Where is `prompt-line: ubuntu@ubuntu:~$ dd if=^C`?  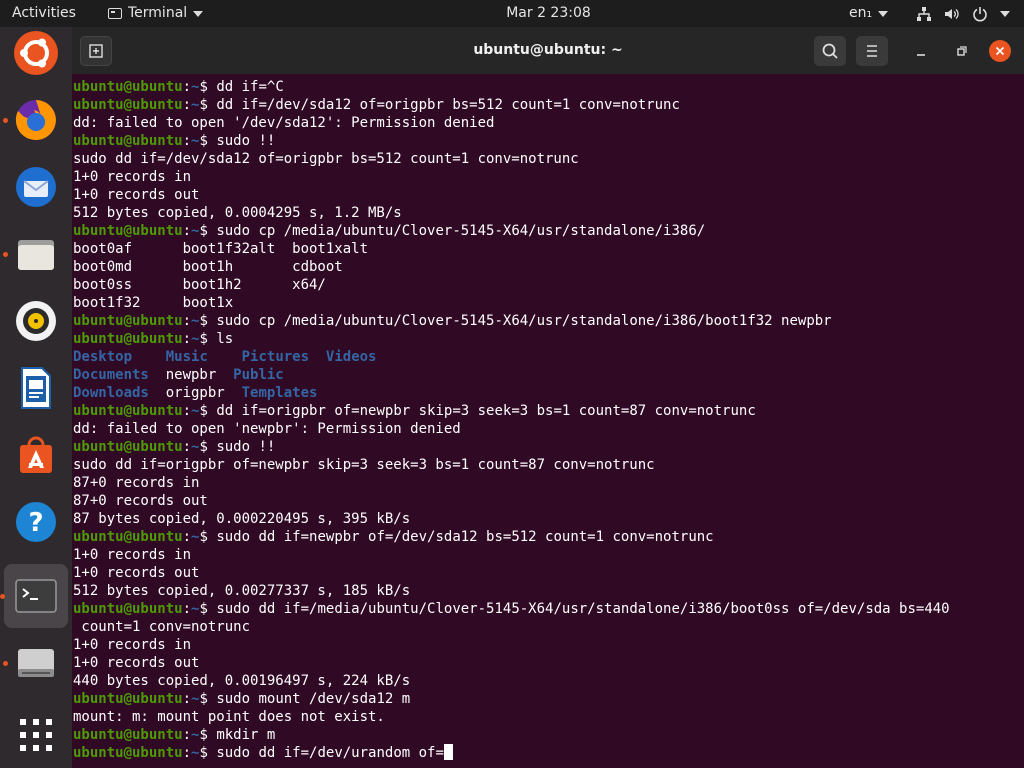
prompt-line: ubuntu@ubuntu:~$ dd if=^C is located at coordinates (511, 87).